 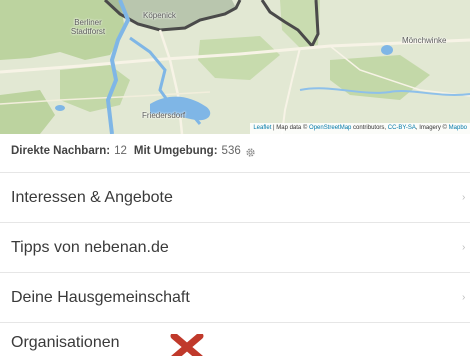 What do you see at coordinates (330, 128) in the screenshot?
I see `osm-link: OpenStreetMap` at bounding box center [330, 128].